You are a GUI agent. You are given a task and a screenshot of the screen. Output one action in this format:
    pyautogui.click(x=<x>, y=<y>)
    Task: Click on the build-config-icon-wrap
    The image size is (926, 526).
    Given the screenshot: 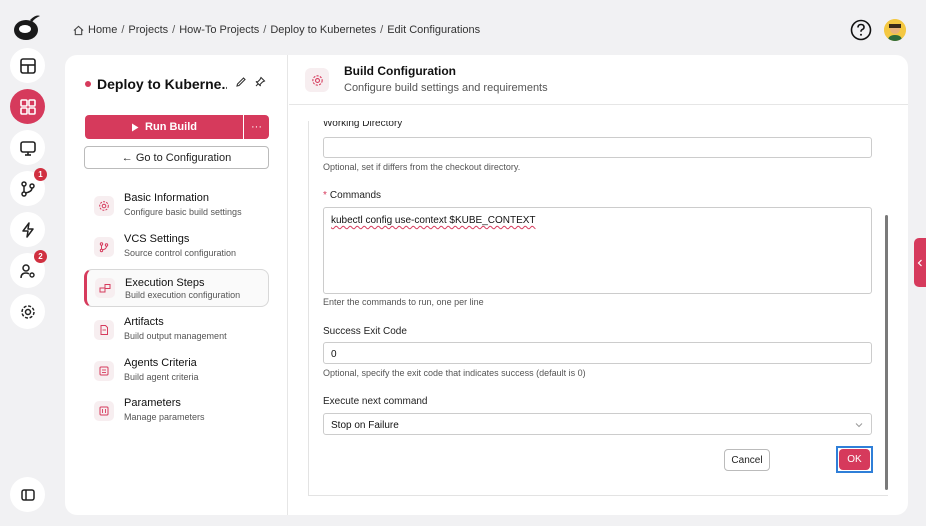 What is the action you would take?
    pyautogui.click(x=317, y=80)
    